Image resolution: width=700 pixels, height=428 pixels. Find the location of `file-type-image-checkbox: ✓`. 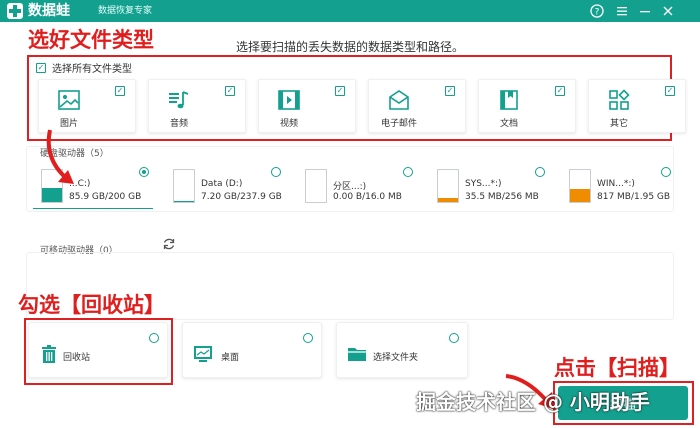

file-type-image-checkbox: ✓ is located at coordinates (120, 91).